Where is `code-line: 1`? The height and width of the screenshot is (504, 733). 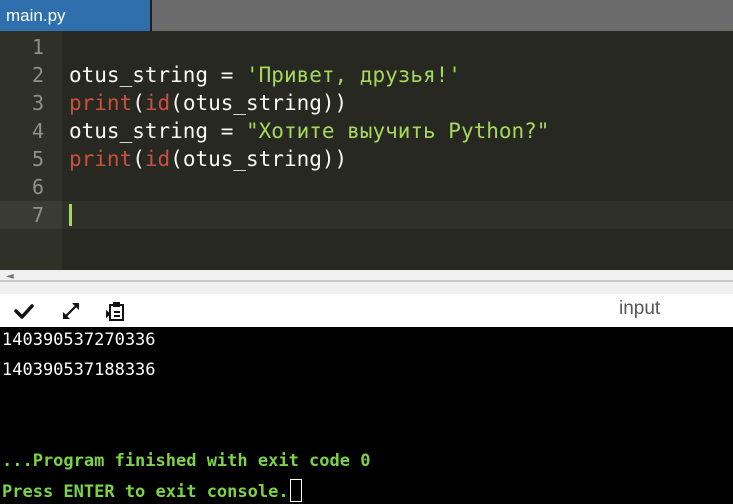 code-line: 1 is located at coordinates (366, 47).